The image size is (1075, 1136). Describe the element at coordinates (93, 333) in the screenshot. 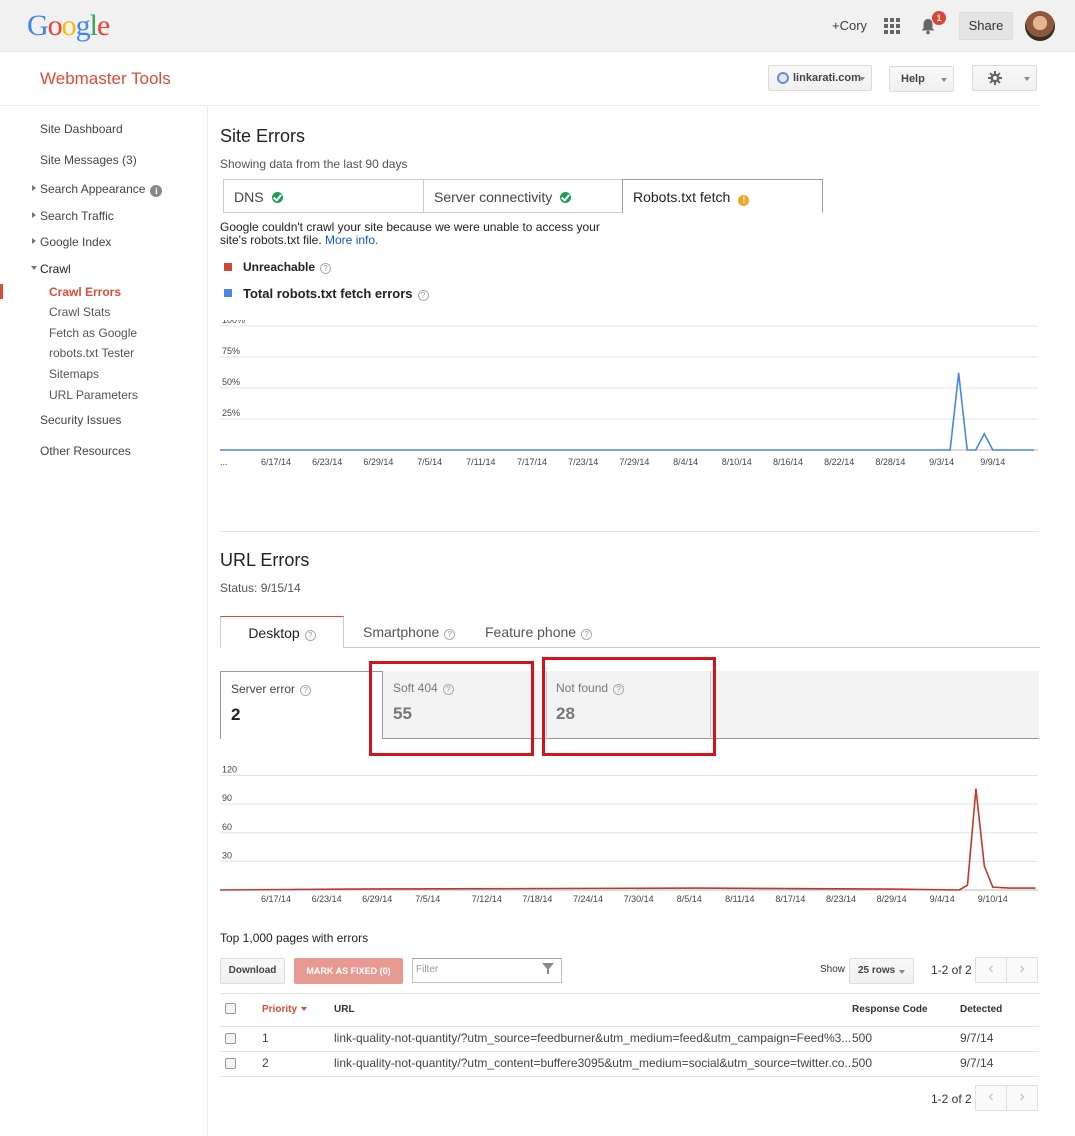

I see `sidebar-item-fetch-as-google: Fetch as Google` at that location.